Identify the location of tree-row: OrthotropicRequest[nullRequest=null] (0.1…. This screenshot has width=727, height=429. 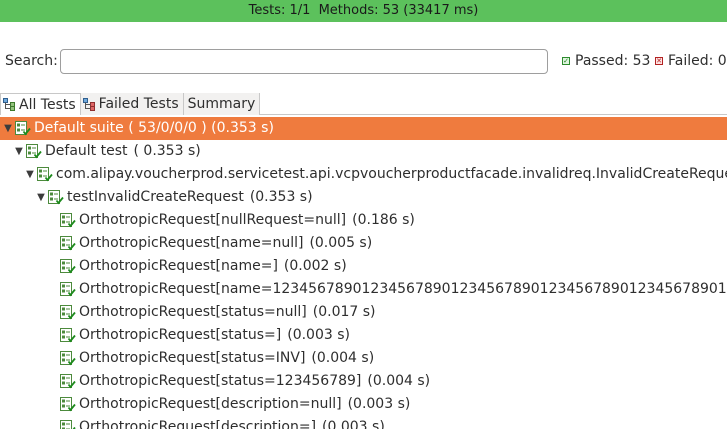
(363, 220).